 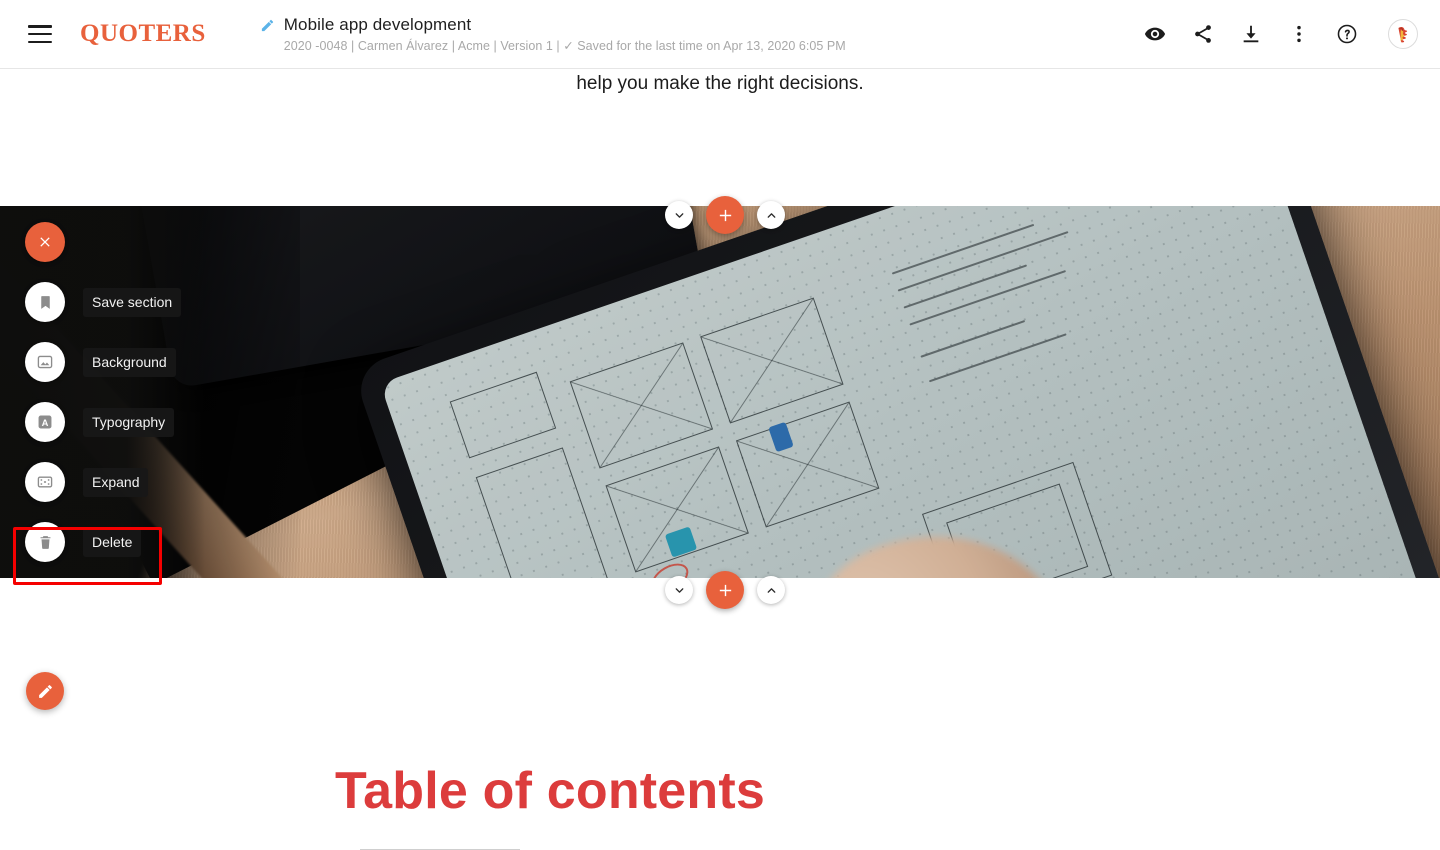 I want to click on background-button, so click(x=45, y=362).